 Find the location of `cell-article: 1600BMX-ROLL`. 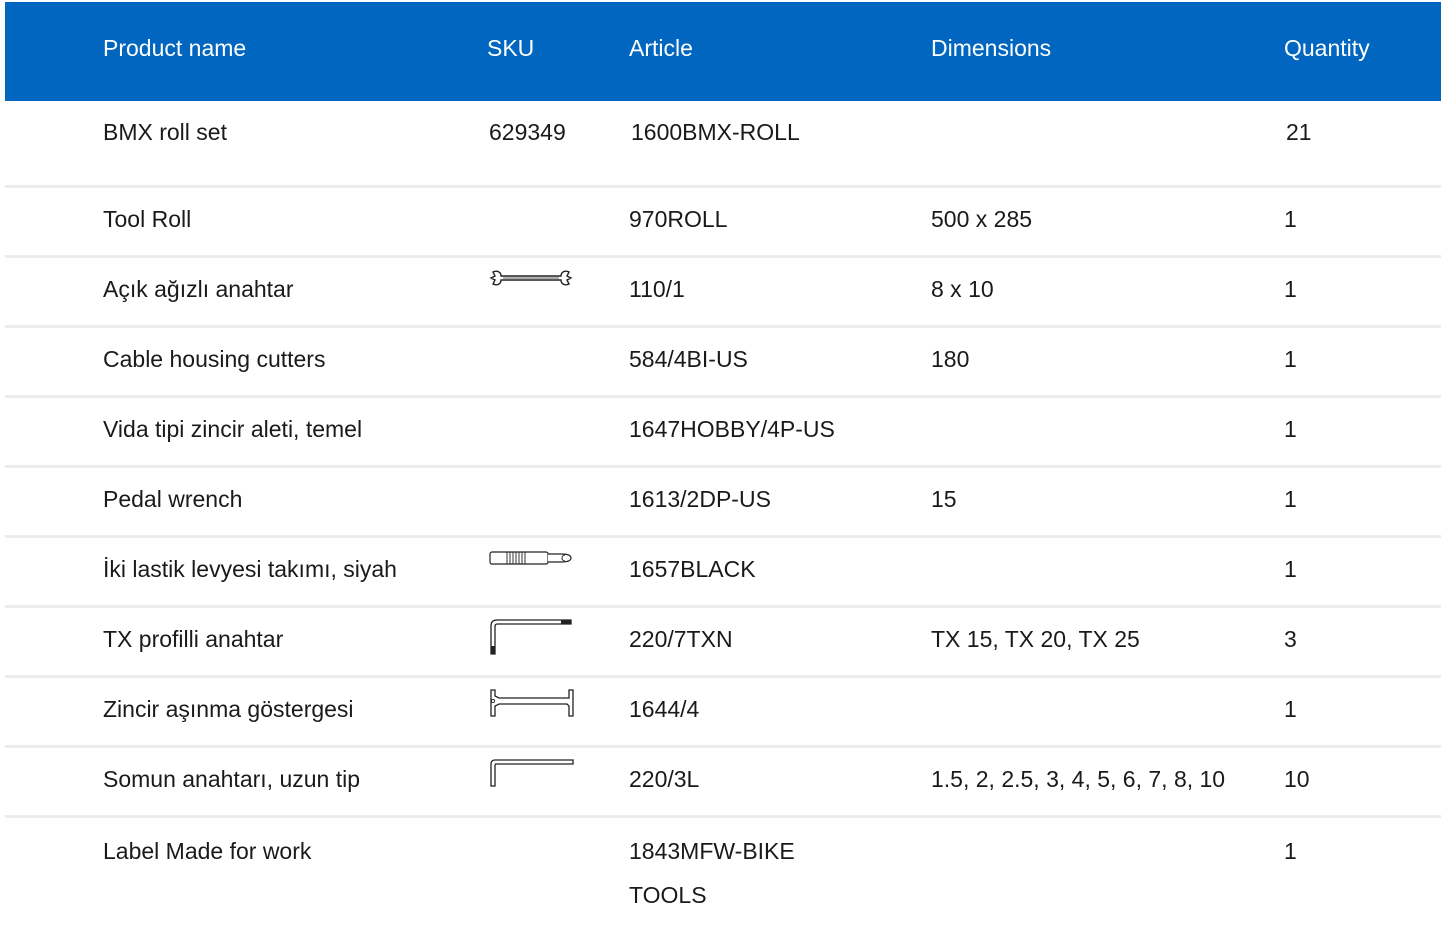

cell-article: 1600BMX-ROLL is located at coordinates (715, 132).